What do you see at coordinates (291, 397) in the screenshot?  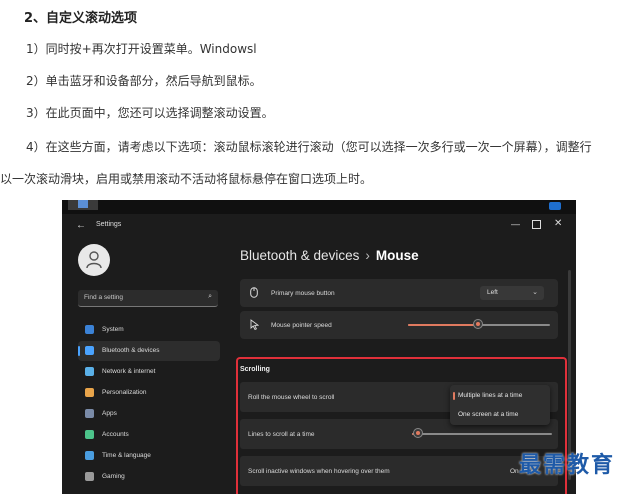 I see `roll-wheel-label: Roll the mouse wheel to scroll` at bounding box center [291, 397].